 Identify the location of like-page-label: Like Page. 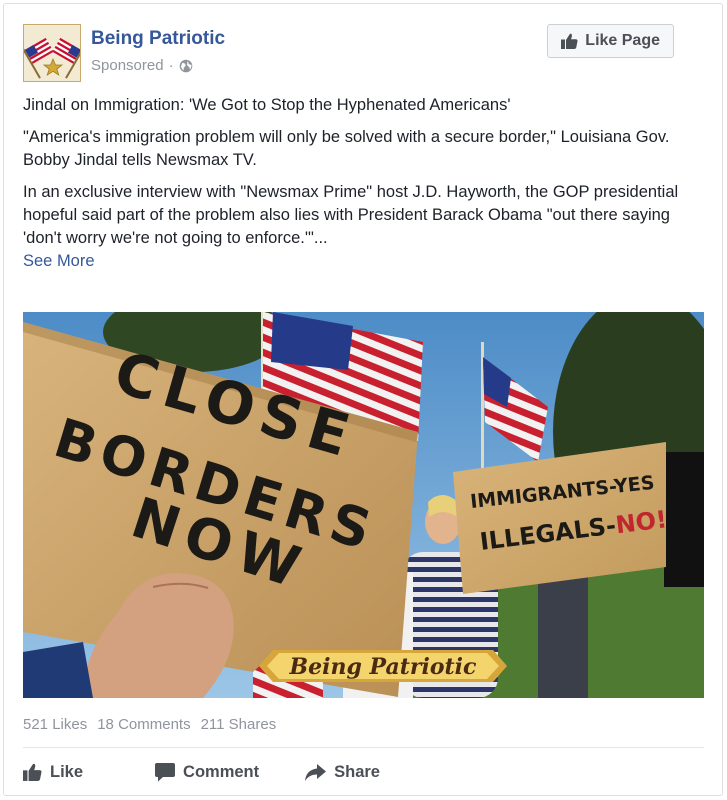
(622, 40).